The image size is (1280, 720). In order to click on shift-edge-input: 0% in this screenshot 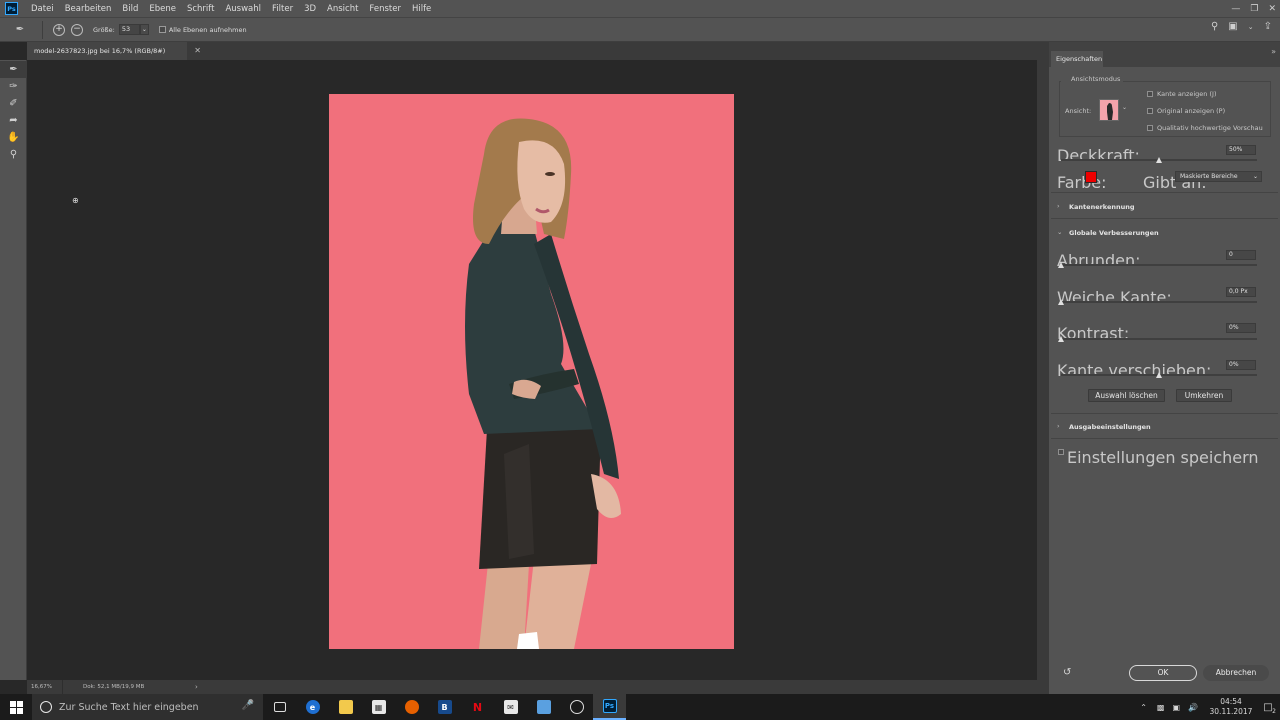, I will do `click(1241, 365)`.